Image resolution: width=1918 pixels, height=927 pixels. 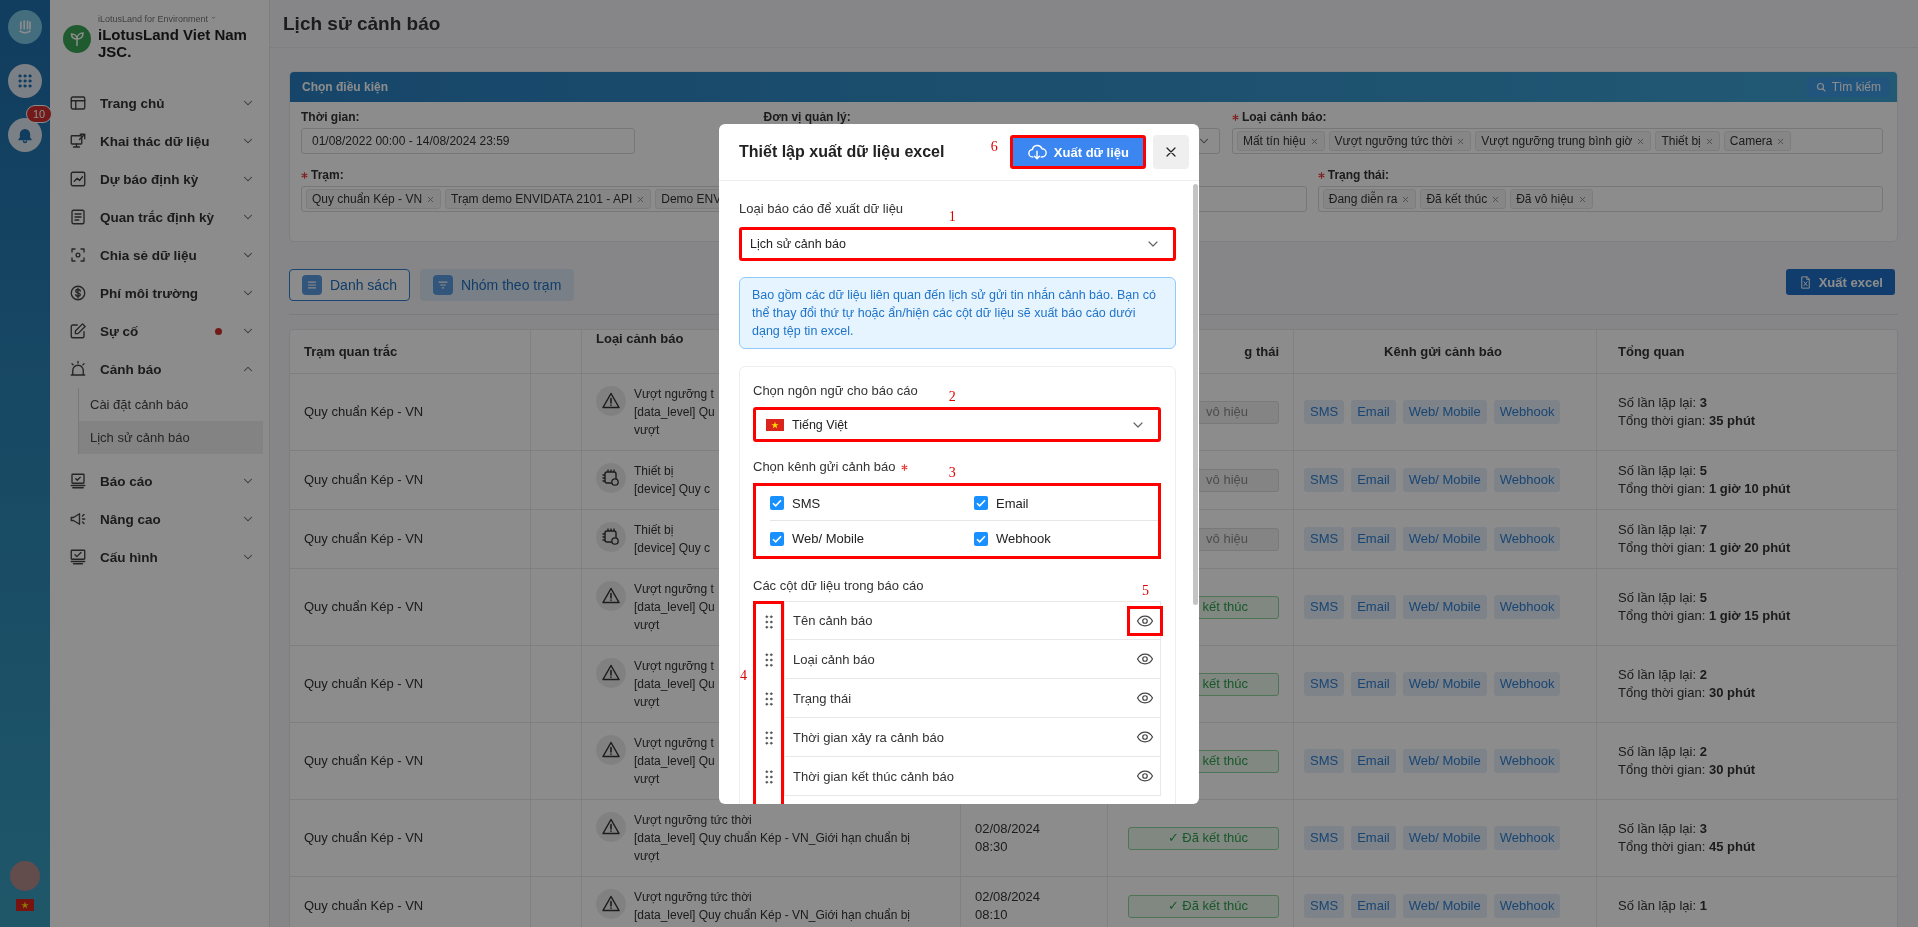 What do you see at coordinates (1687, 421) in the screenshot?
I see `summary-line: Tổng thời gian: 35 phút` at bounding box center [1687, 421].